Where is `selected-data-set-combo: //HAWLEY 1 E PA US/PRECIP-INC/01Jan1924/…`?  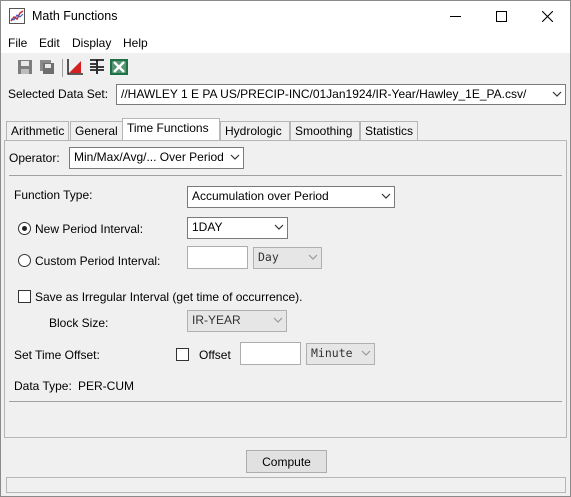 selected-data-set-combo: //HAWLEY 1 E PA US/PRECIP-INC/01Jan1924/… is located at coordinates (341, 94).